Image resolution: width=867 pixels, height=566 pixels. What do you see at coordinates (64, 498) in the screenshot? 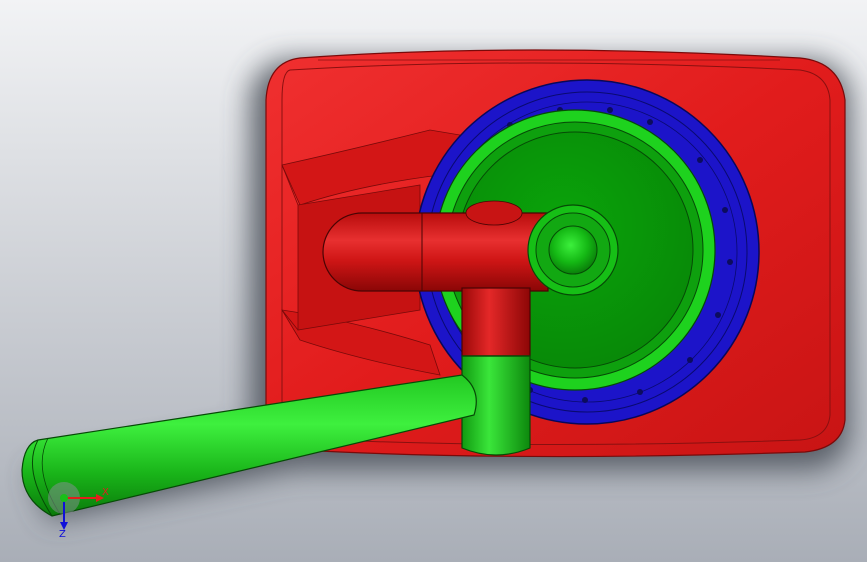
I see `triad-y-axis` at bounding box center [64, 498].